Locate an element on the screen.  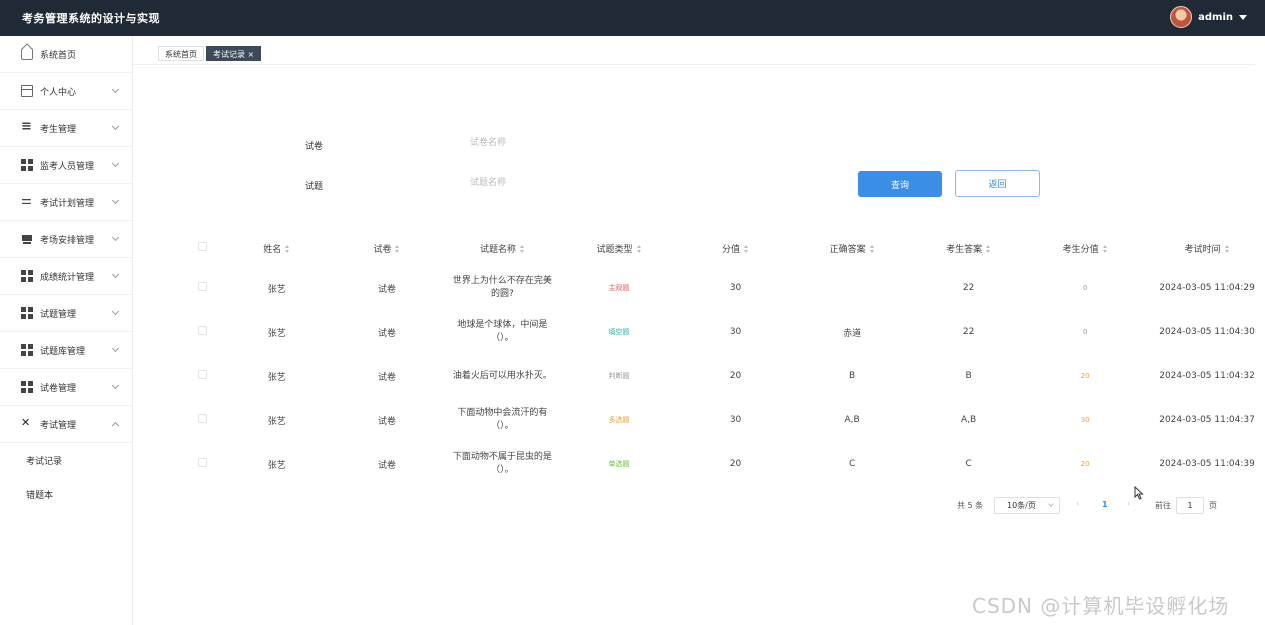
column-header: 分值 is located at coordinates (735, 248).